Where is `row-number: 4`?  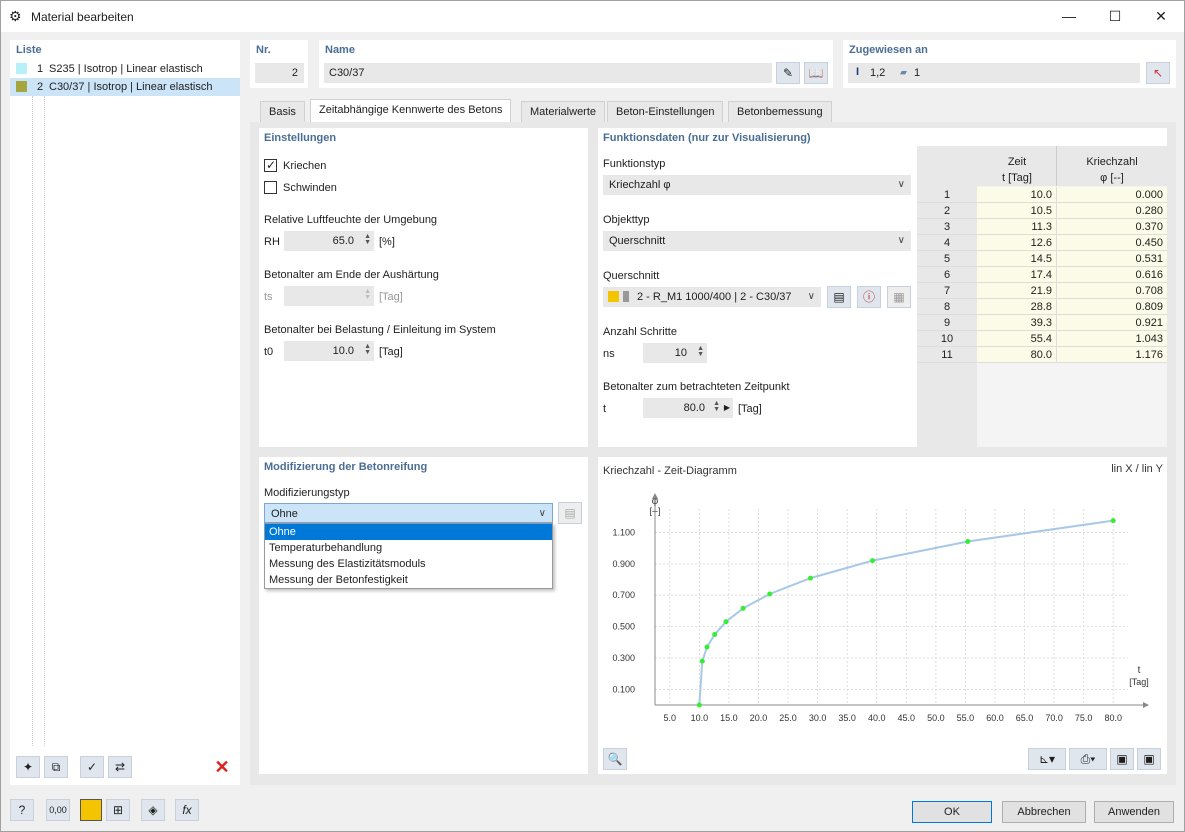
row-number: 4 is located at coordinates (947, 243).